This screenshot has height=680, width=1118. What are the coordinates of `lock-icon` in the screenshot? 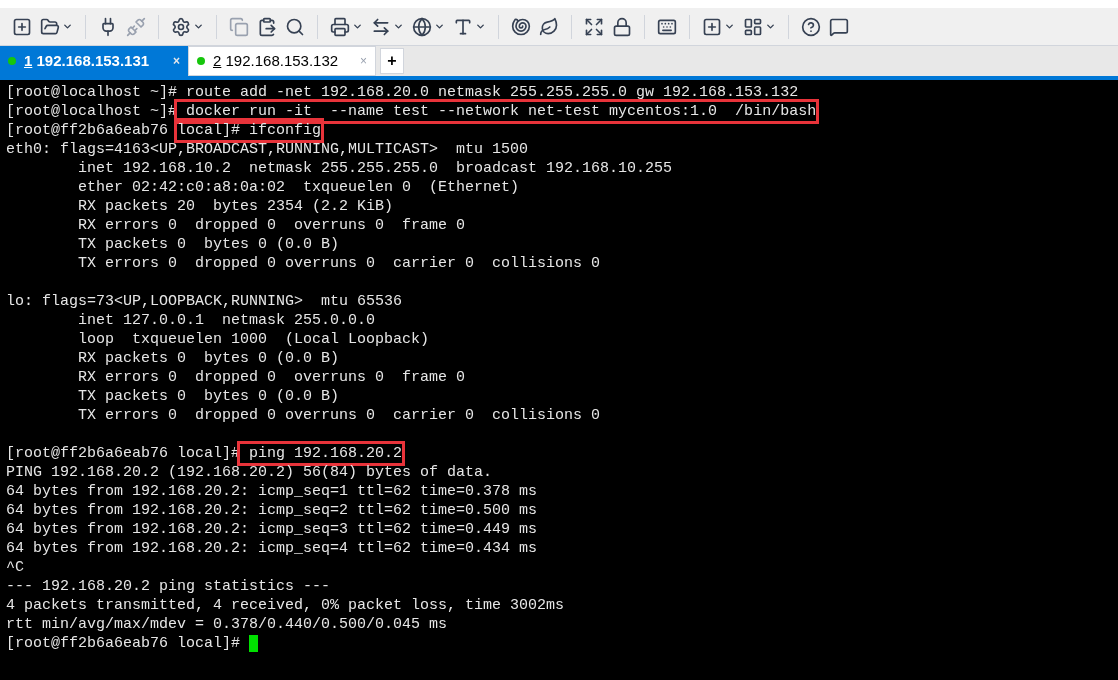 It's located at (622, 26).